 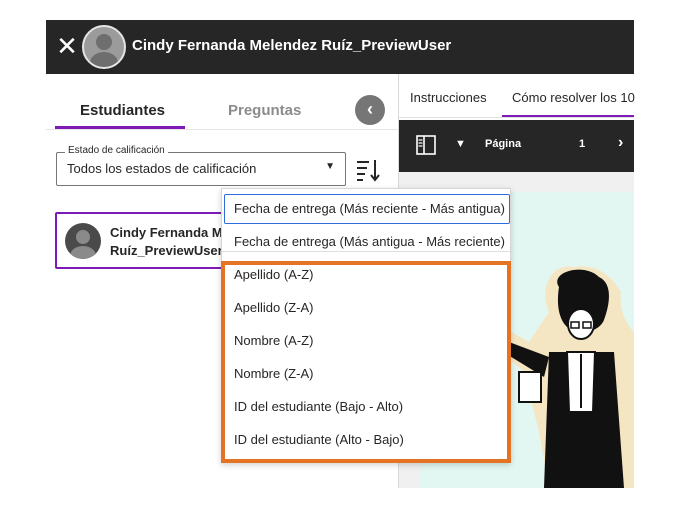 What do you see at coordinates (366, 407) in the screenshot?
I see `sort-option-studentid-asc: ID del estudiante (Bajo - Alto)` at bounding box center [366, 407].